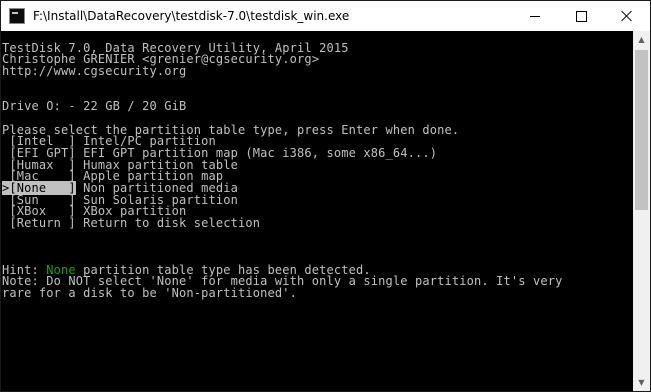 This screenshot has height=392, width=651. What do you see at coordinates (641, 130) in the screenshot?
I see `scroll-thumb` at bounding box center [641, 130].